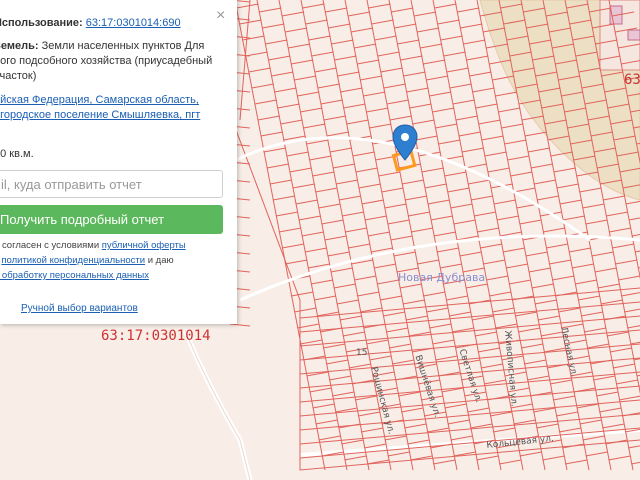 This screenshot has width=640, height=480. What do you see at coordinates (144, 245) in the screenshot?
I see `offer-link: публичной оферты` at bounding box center [144, 245].